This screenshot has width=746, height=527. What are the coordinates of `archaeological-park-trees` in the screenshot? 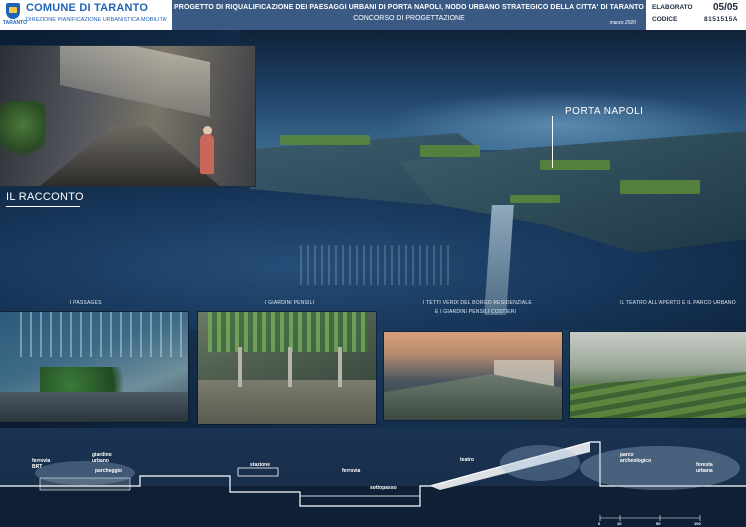 It's located at (540, 463).